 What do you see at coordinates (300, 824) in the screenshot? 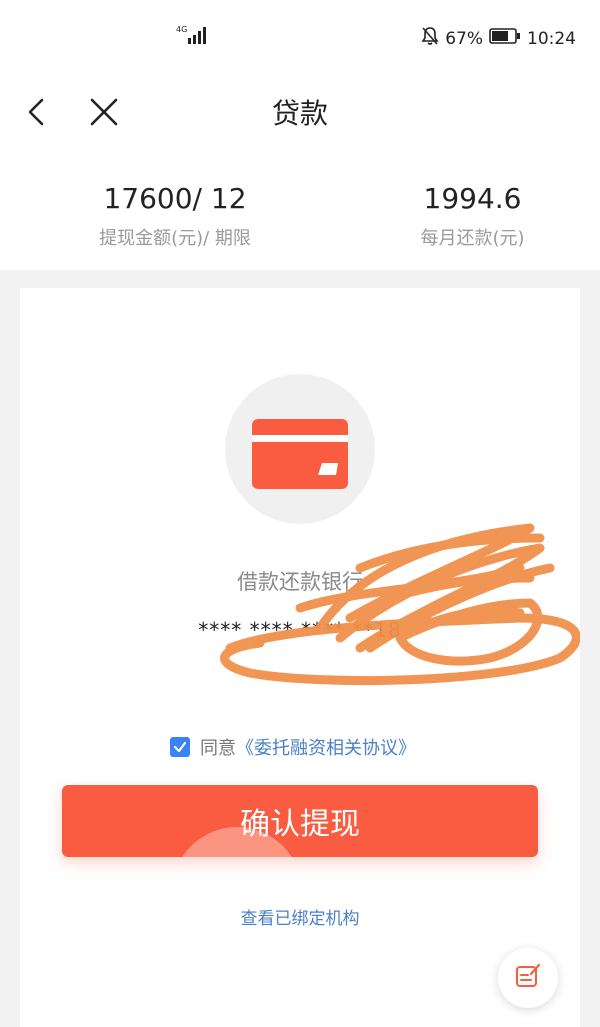
I see `confirm-withdraw-label: 确认提现` at bounding box center [300, 824].